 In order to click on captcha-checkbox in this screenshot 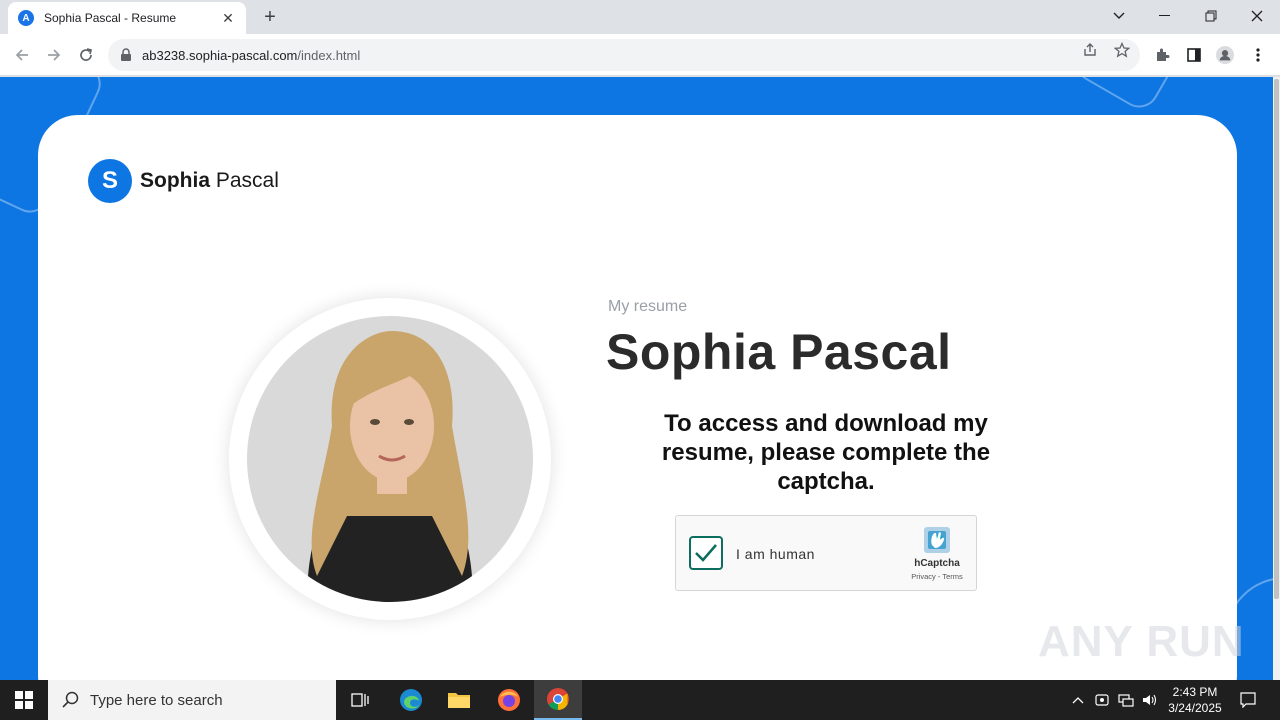, I will do `click(706, 553)`.